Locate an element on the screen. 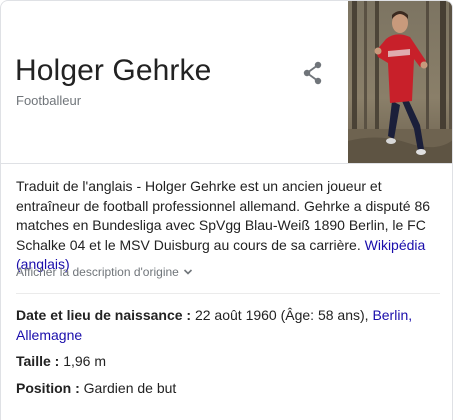  entity-title: Holger Gehrke is located at coordinates (113, 70).